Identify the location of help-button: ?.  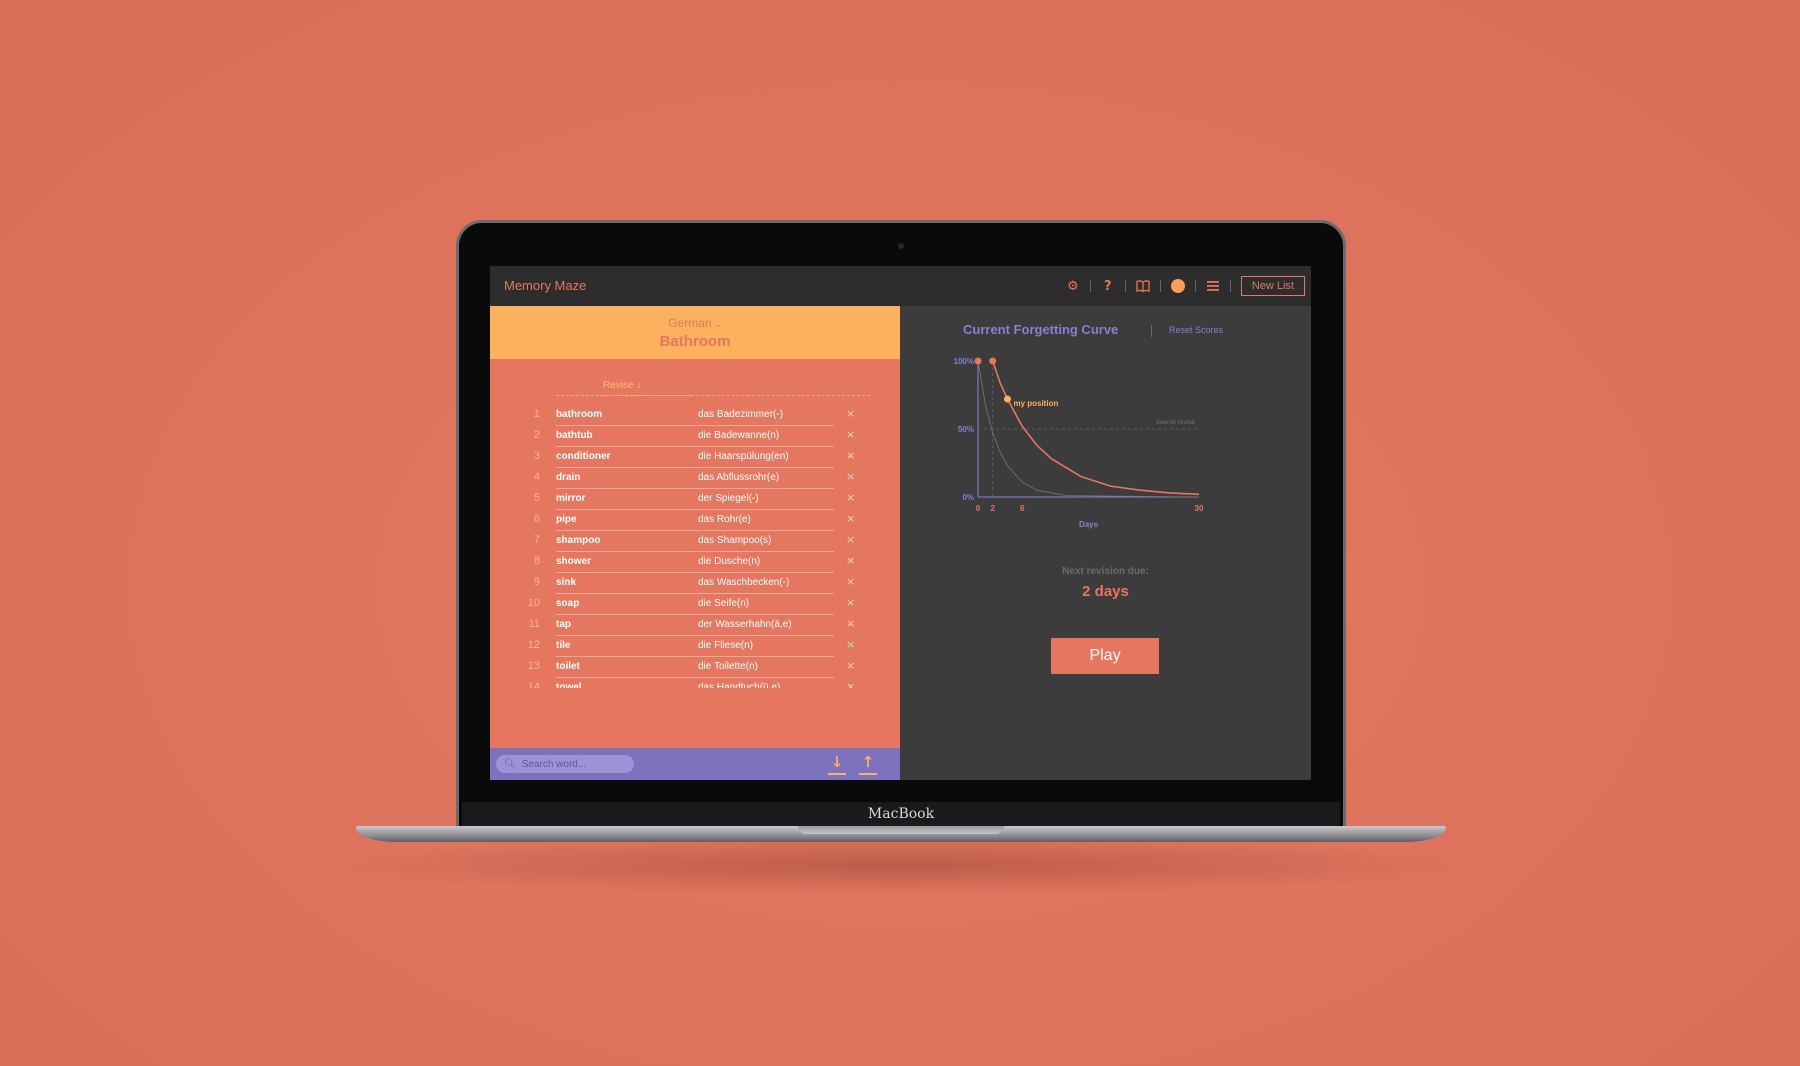
(1108, 286).